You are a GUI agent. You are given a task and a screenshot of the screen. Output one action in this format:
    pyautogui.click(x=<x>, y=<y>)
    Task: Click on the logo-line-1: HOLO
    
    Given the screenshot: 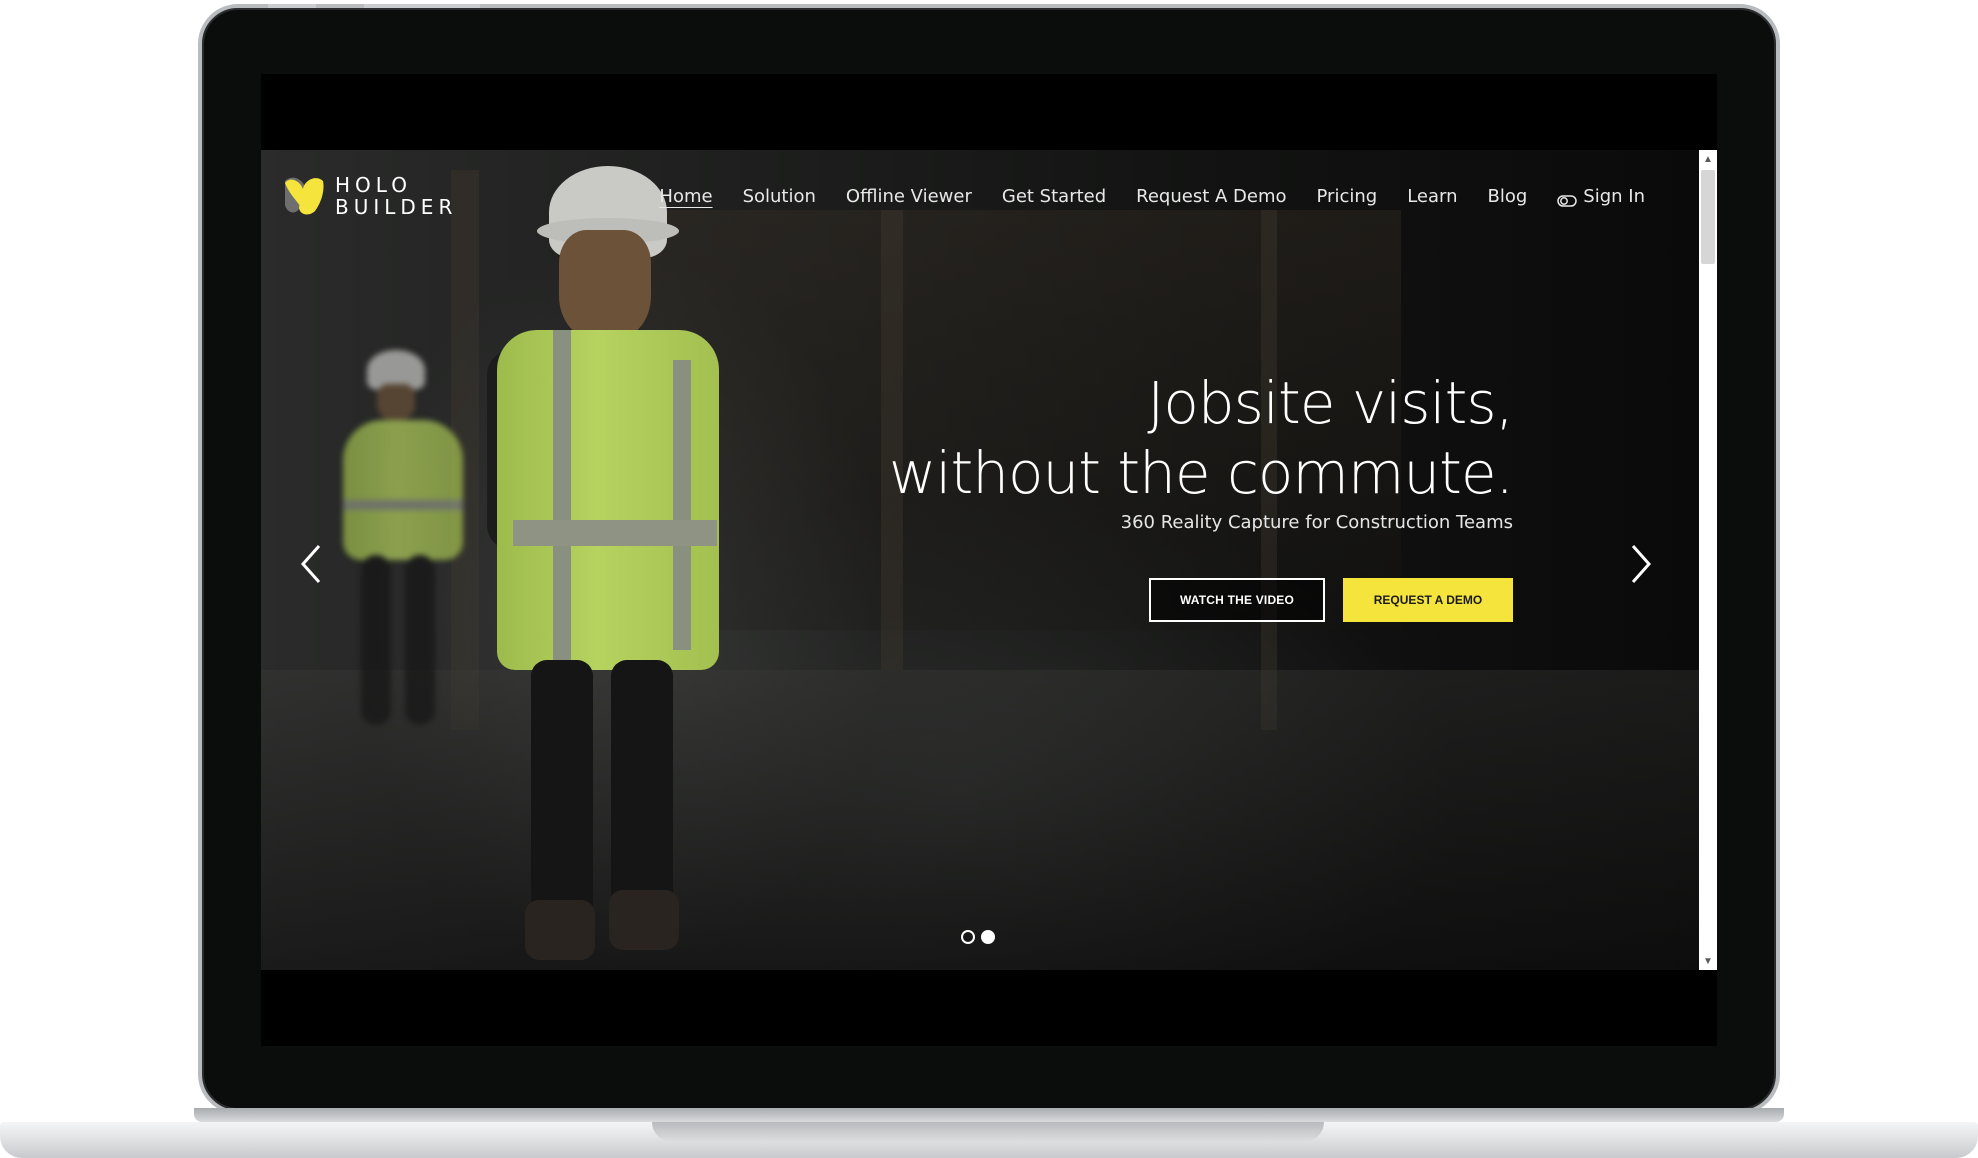 What is the action you would take?
    pyautogui.click(x=373, y=185)
    